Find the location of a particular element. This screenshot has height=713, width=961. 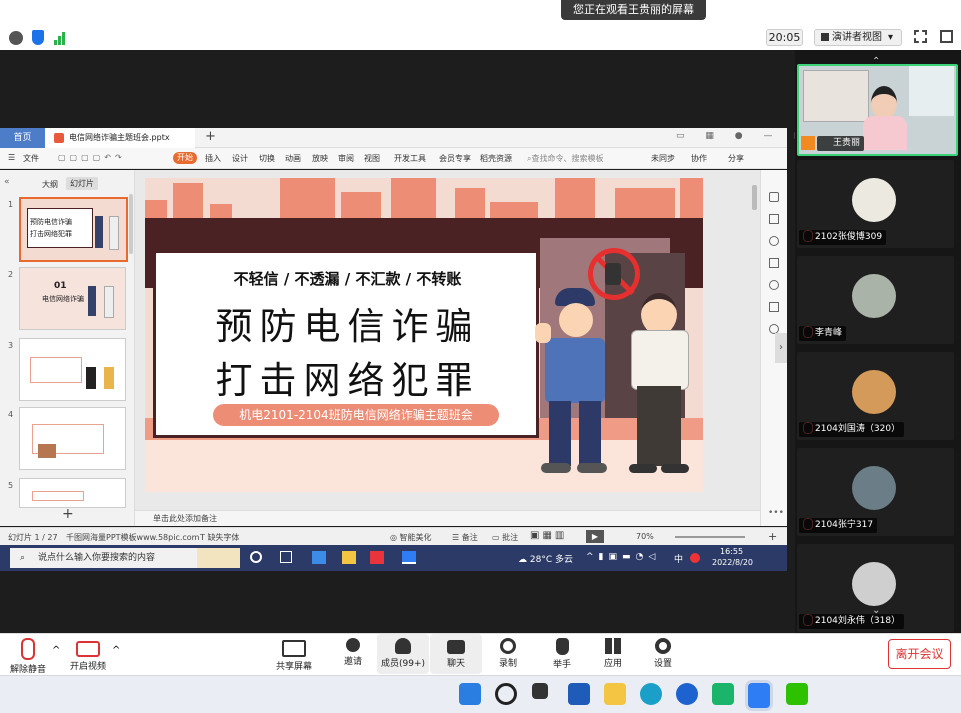

meeting-time: 20:05 is located at coordinates (784, 37).